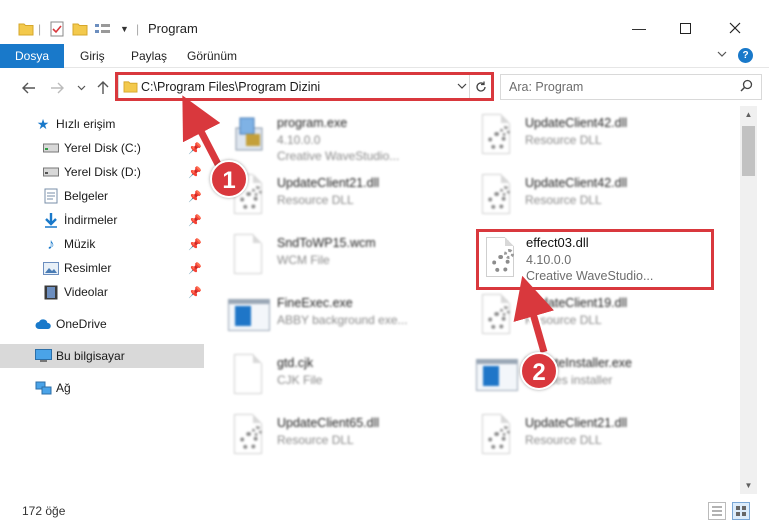 This screenshot has width=769, height=531. I want to click on step-1-badge: 1, so click(229, 179).